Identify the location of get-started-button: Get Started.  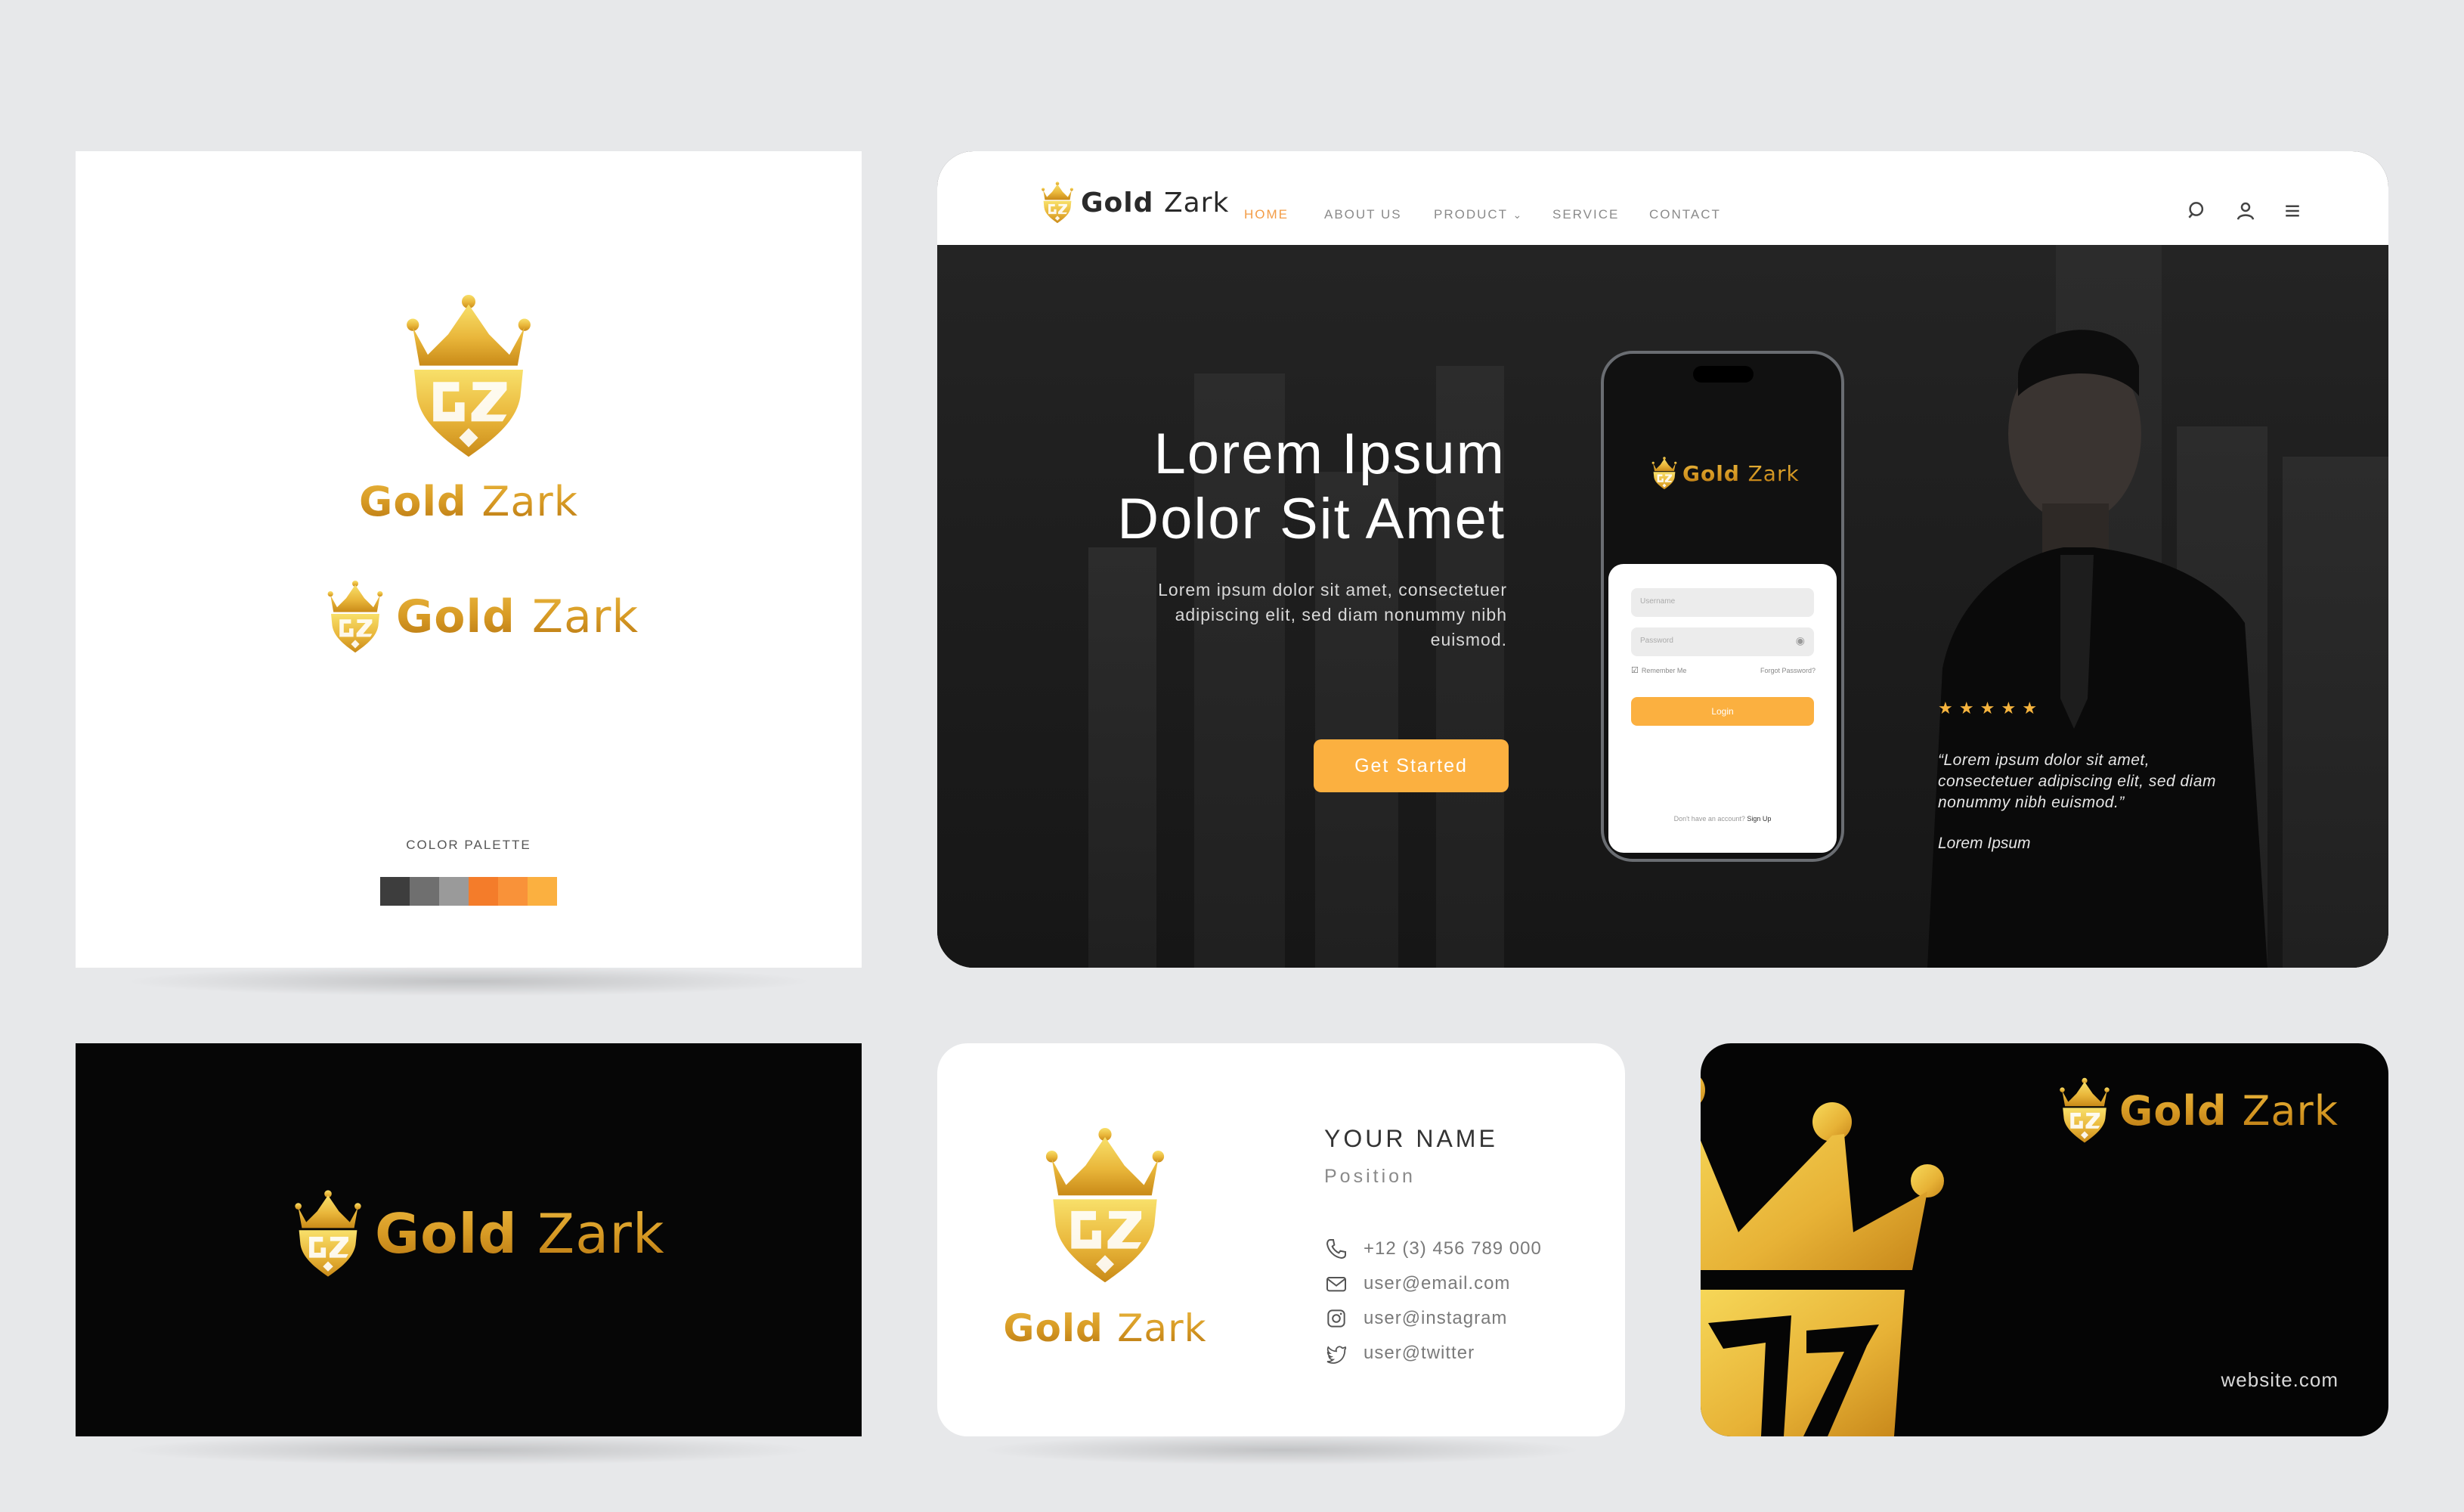
(1411, 765).